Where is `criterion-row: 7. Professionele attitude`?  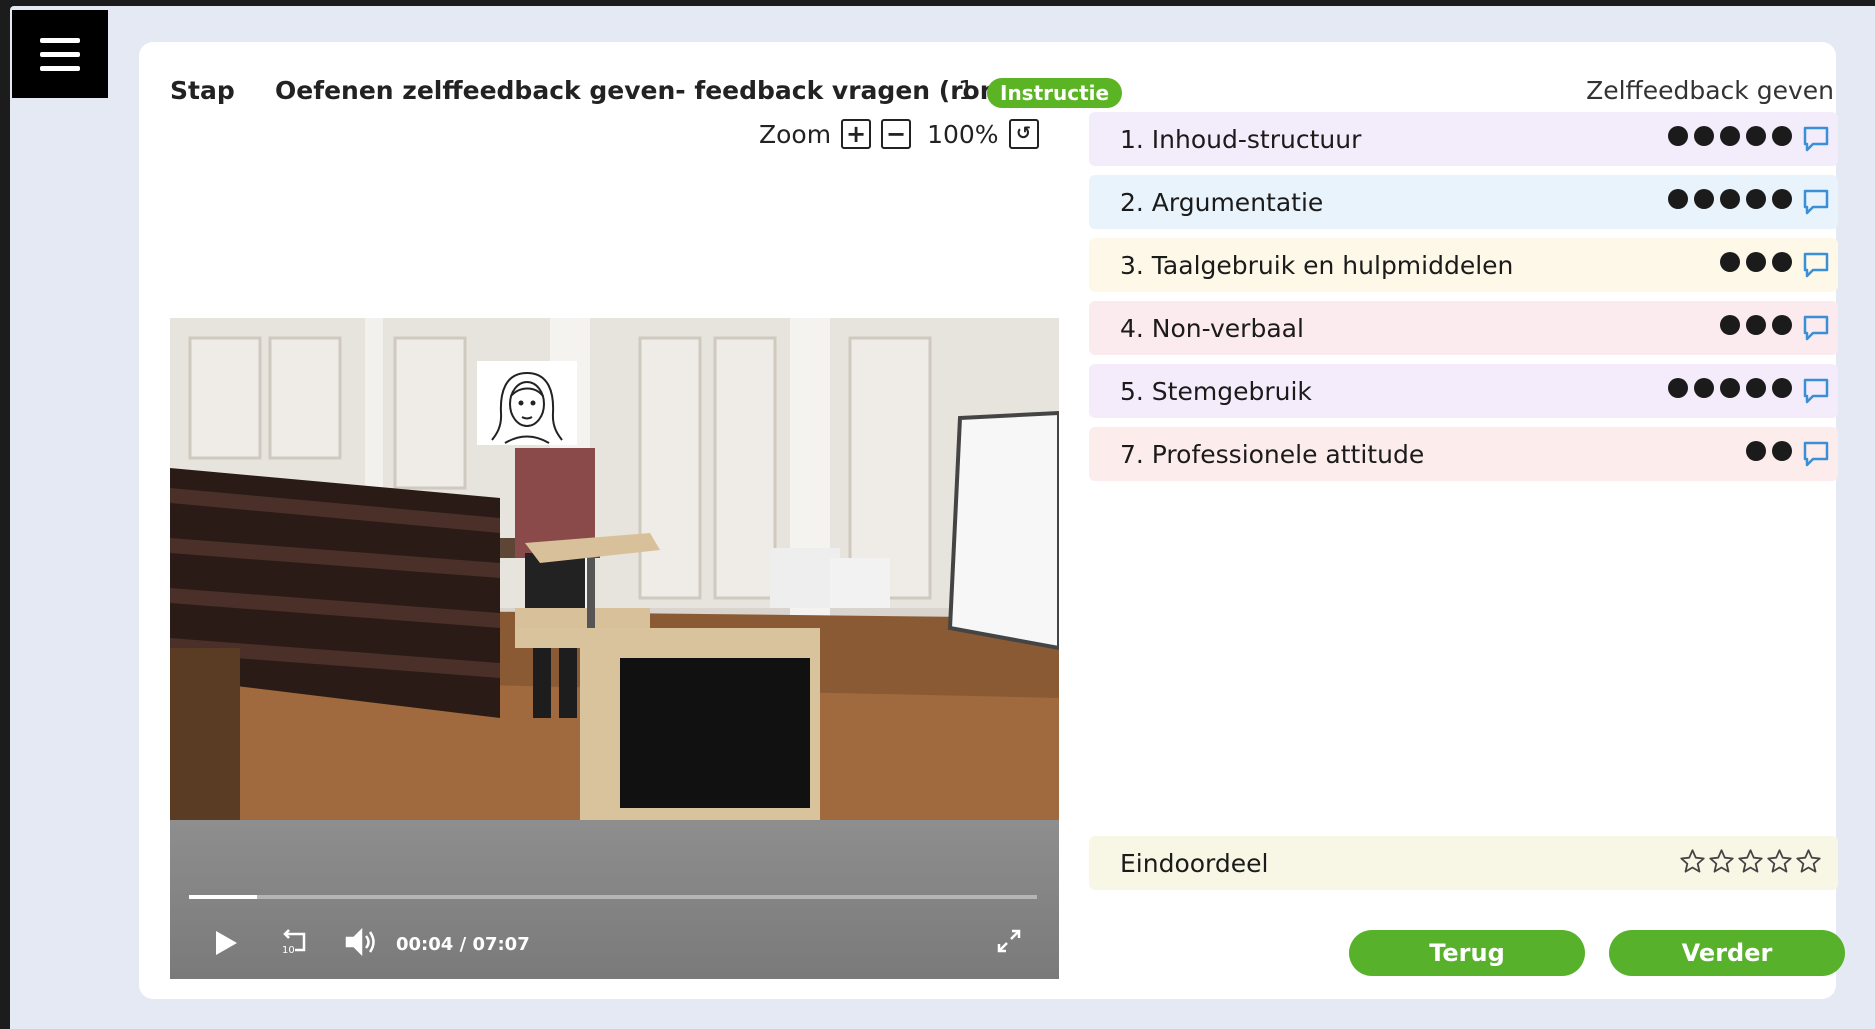 criterion-row: 7. Professionele attitude is located at coordinates (1463, 454).